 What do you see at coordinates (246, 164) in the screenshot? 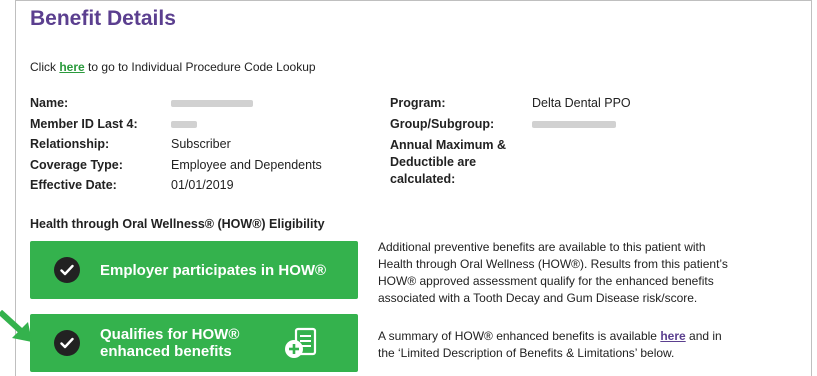
I see `coverage-value: Employee and Dependents` at bounding box center [246, 164].